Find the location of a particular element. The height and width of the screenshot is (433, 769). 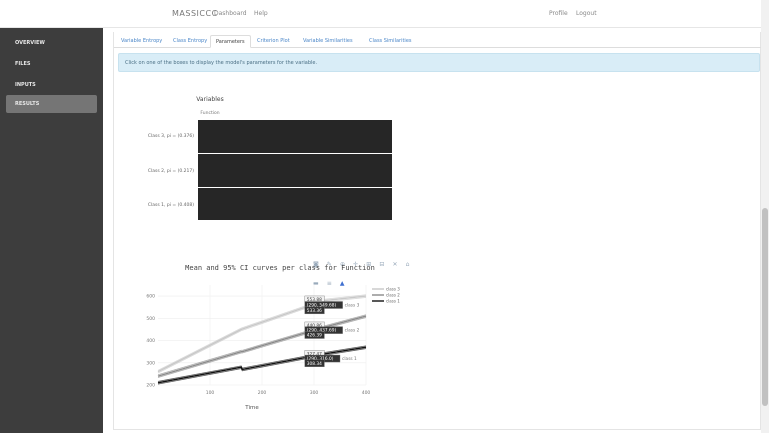

legend-label: class 2 is located at coordinates (393, 295).